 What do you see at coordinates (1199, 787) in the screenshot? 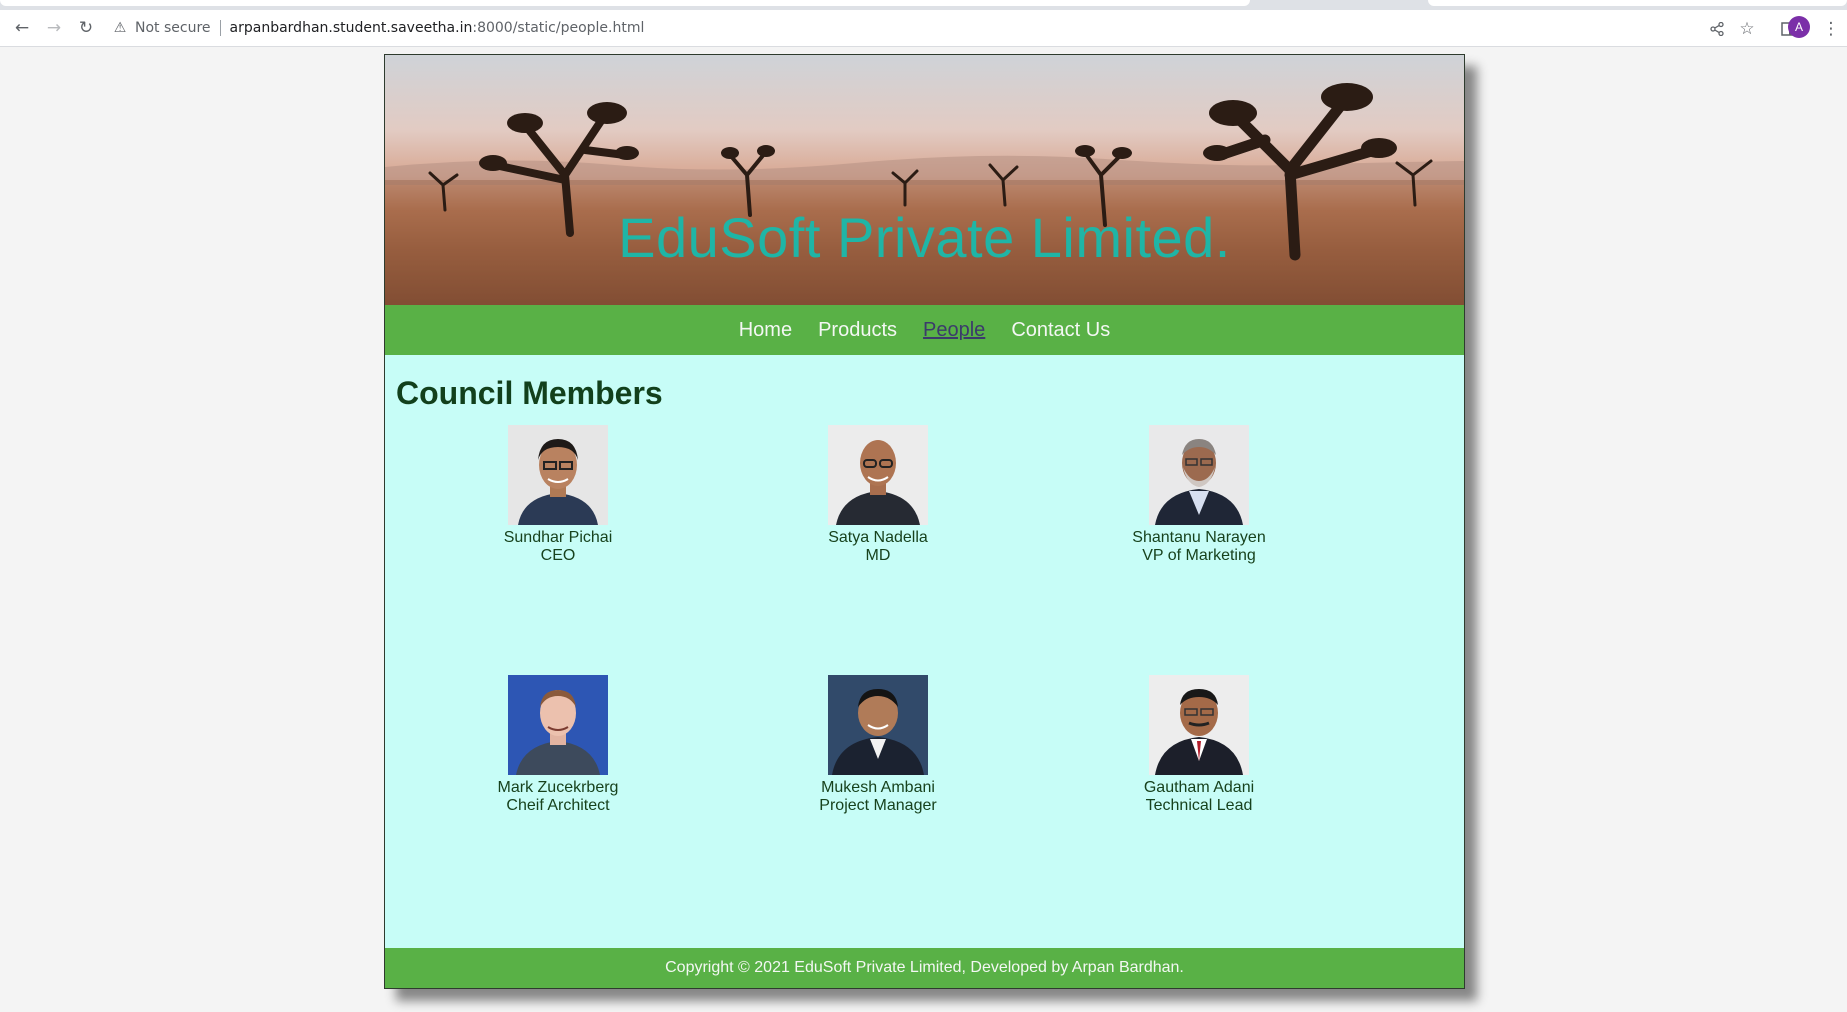
I see `member-name: Gautham Adani` at bounding box center [1199, 787].